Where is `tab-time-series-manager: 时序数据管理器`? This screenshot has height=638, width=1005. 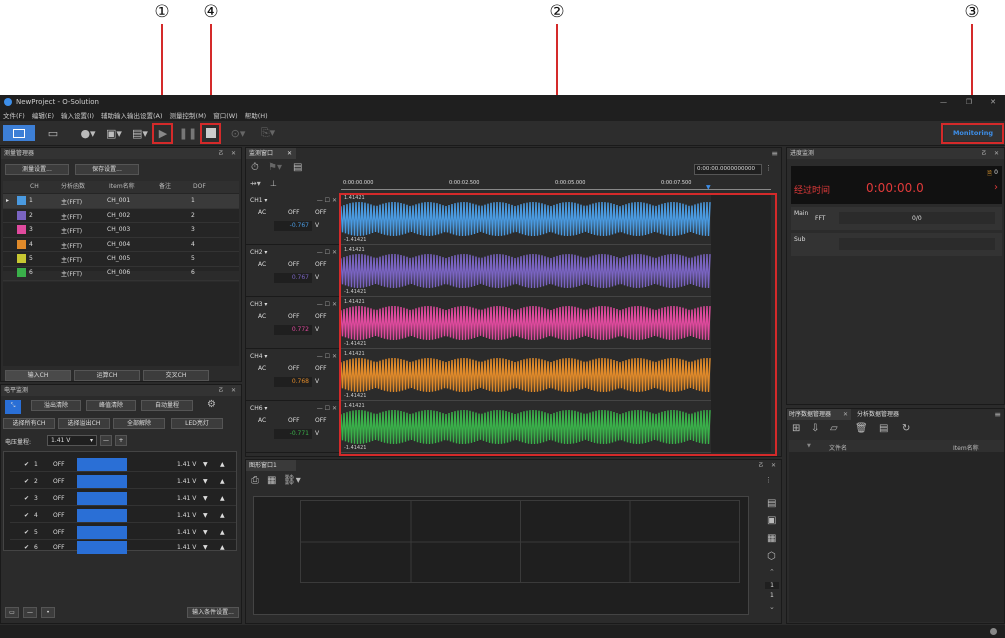 tab-time-series-manager: 时序数据管理器 is located at coordinates (819, 414).